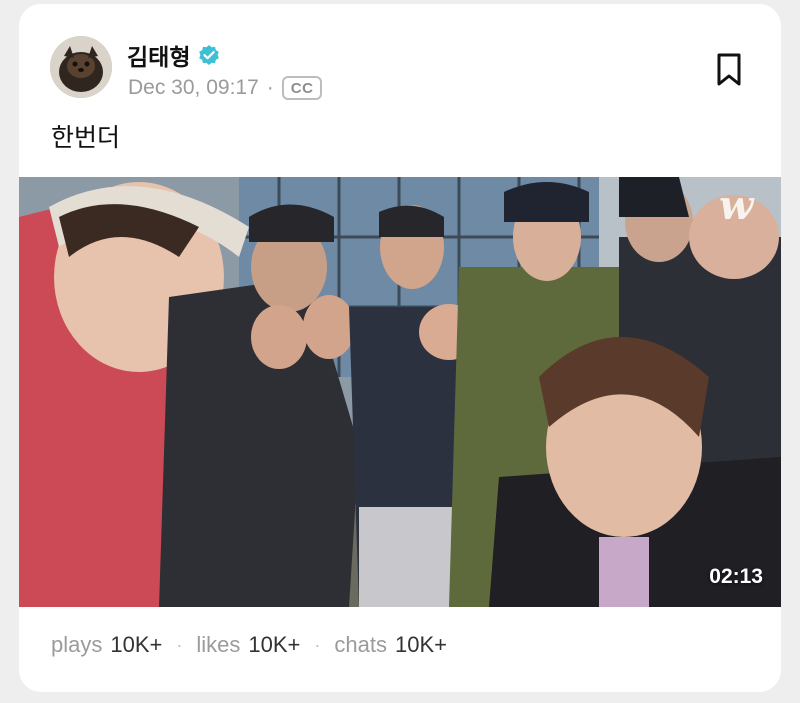  I want to click on author-row: 김태형, so click(173, 55).